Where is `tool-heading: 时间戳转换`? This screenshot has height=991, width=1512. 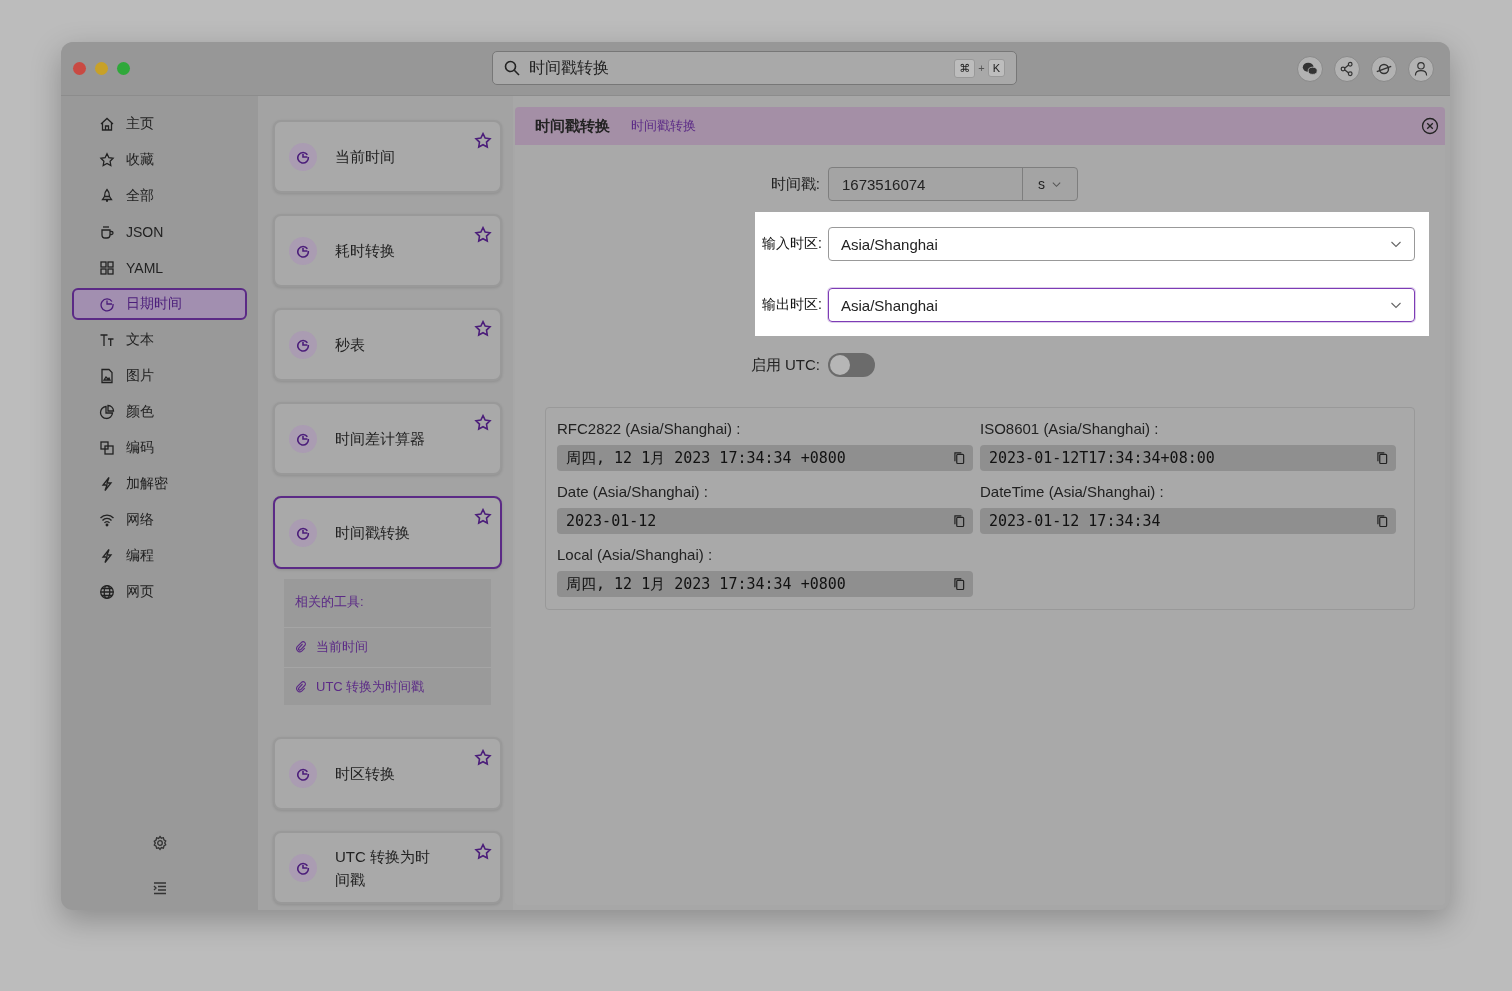 tool-heading: 时间戳转换 is located at coordinates (572, 126).